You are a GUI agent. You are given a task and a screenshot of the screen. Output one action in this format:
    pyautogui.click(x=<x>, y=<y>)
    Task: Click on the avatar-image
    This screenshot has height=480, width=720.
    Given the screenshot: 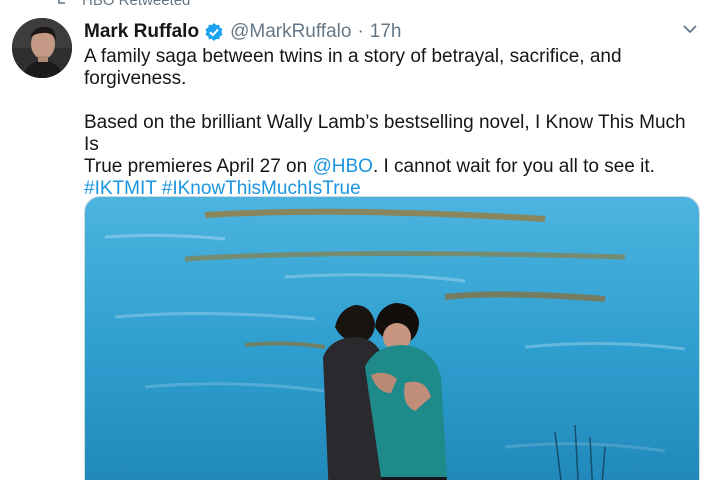 What is the action you would take?
    pyautogui.click(x=42, y=48)
    